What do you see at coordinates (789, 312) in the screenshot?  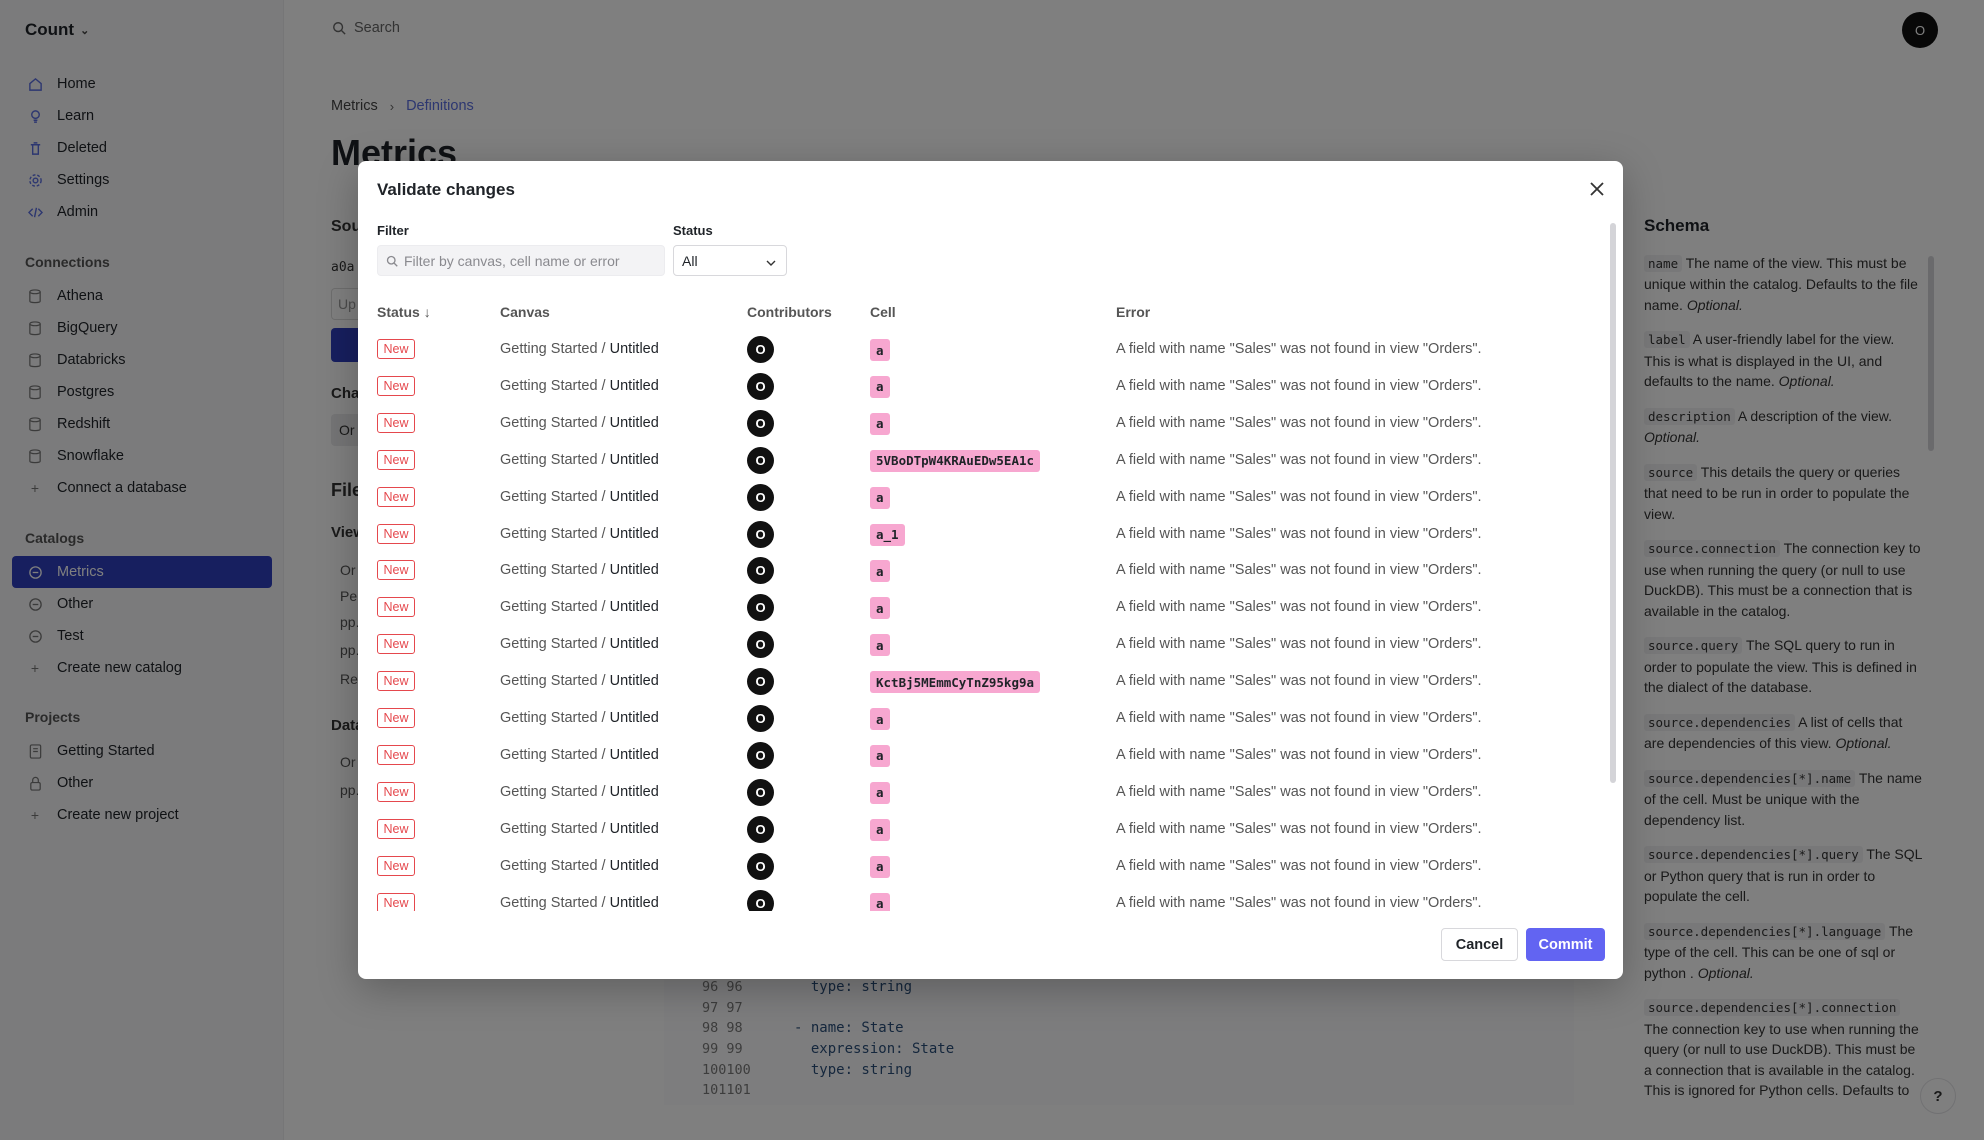 I see `column-header-contributors: Contributors` at bounding box center [789, 312].